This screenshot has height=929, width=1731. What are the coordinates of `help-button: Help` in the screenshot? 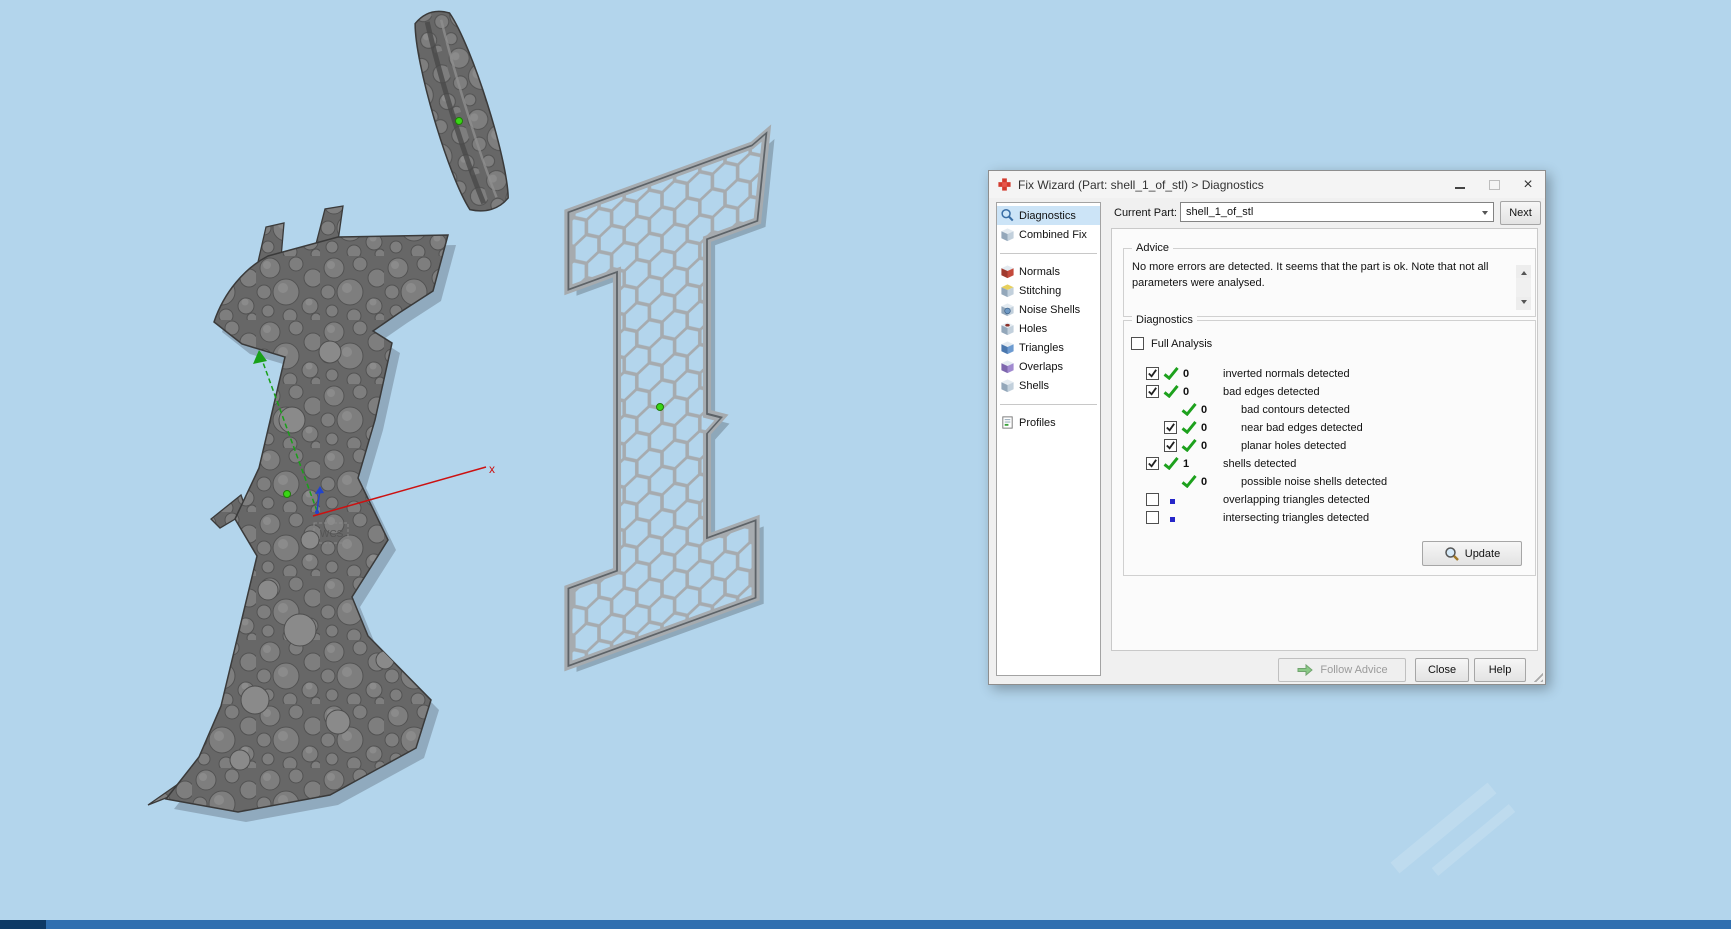 It's located at (1500, 670).